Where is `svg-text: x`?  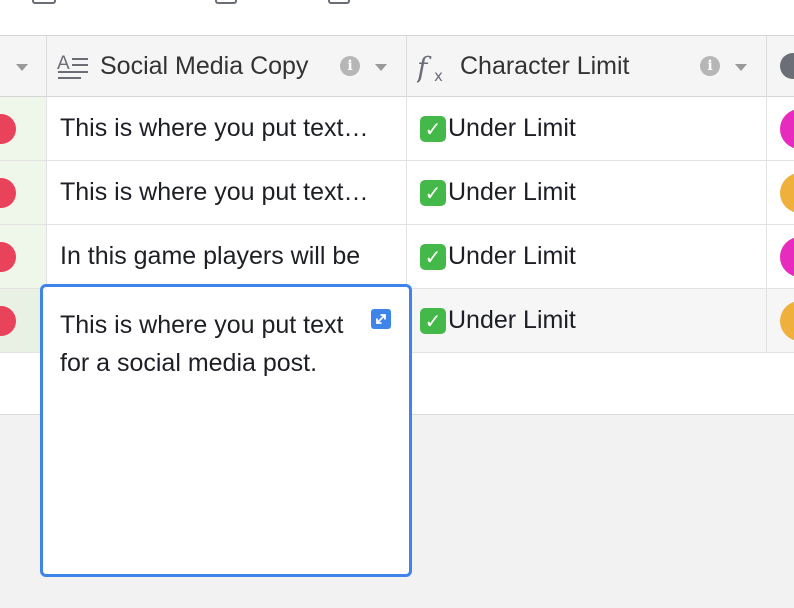 svg-text: x is located at coordinates (438, 75).